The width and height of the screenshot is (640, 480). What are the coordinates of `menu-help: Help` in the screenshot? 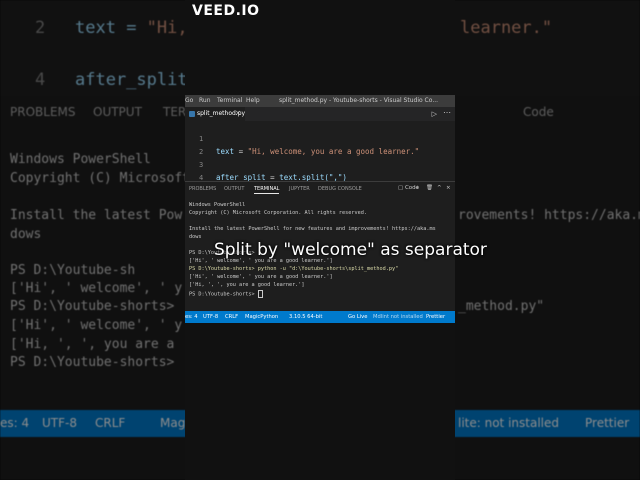 It's located at (253, 100).